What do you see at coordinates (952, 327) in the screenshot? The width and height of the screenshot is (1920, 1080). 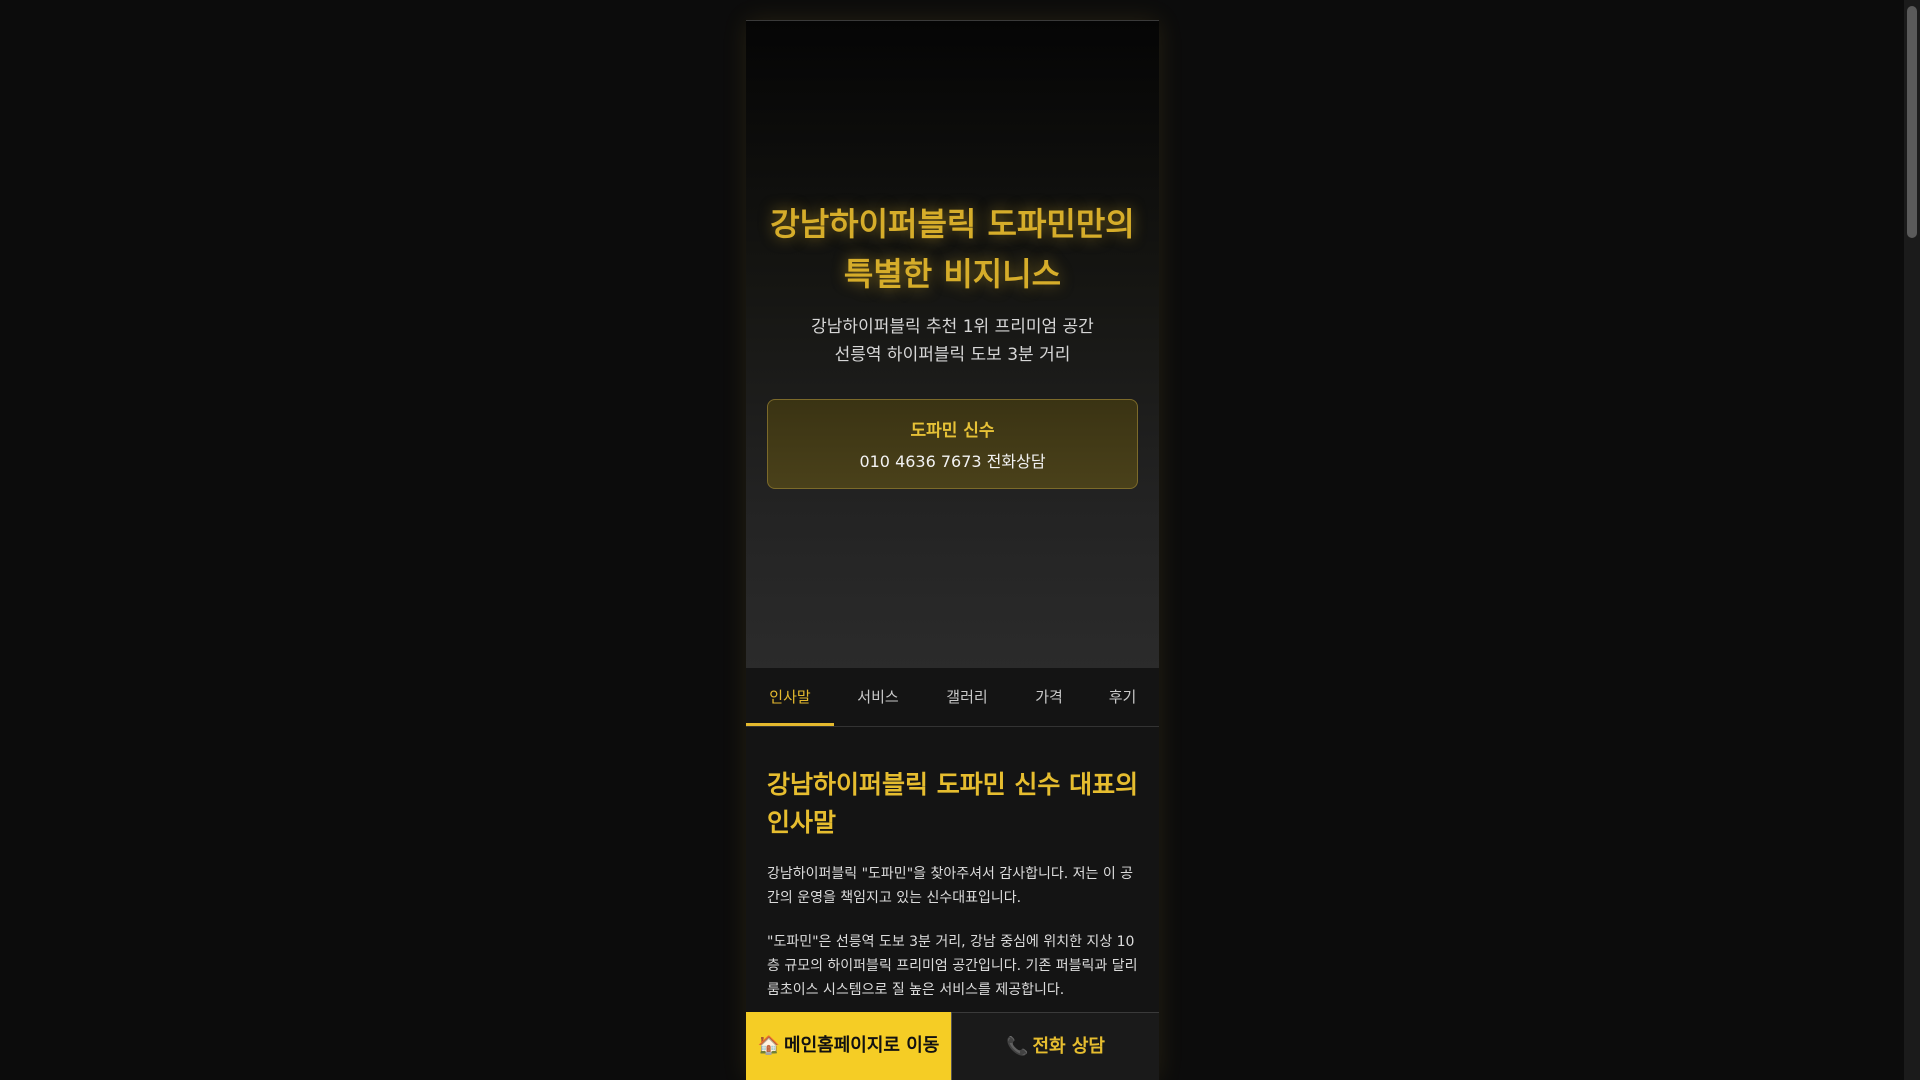 I see `hero-subtitle-line1: 강남하이퍼블릭 추천 1위 프리미엄 공간` at bounding box center [952, 327].